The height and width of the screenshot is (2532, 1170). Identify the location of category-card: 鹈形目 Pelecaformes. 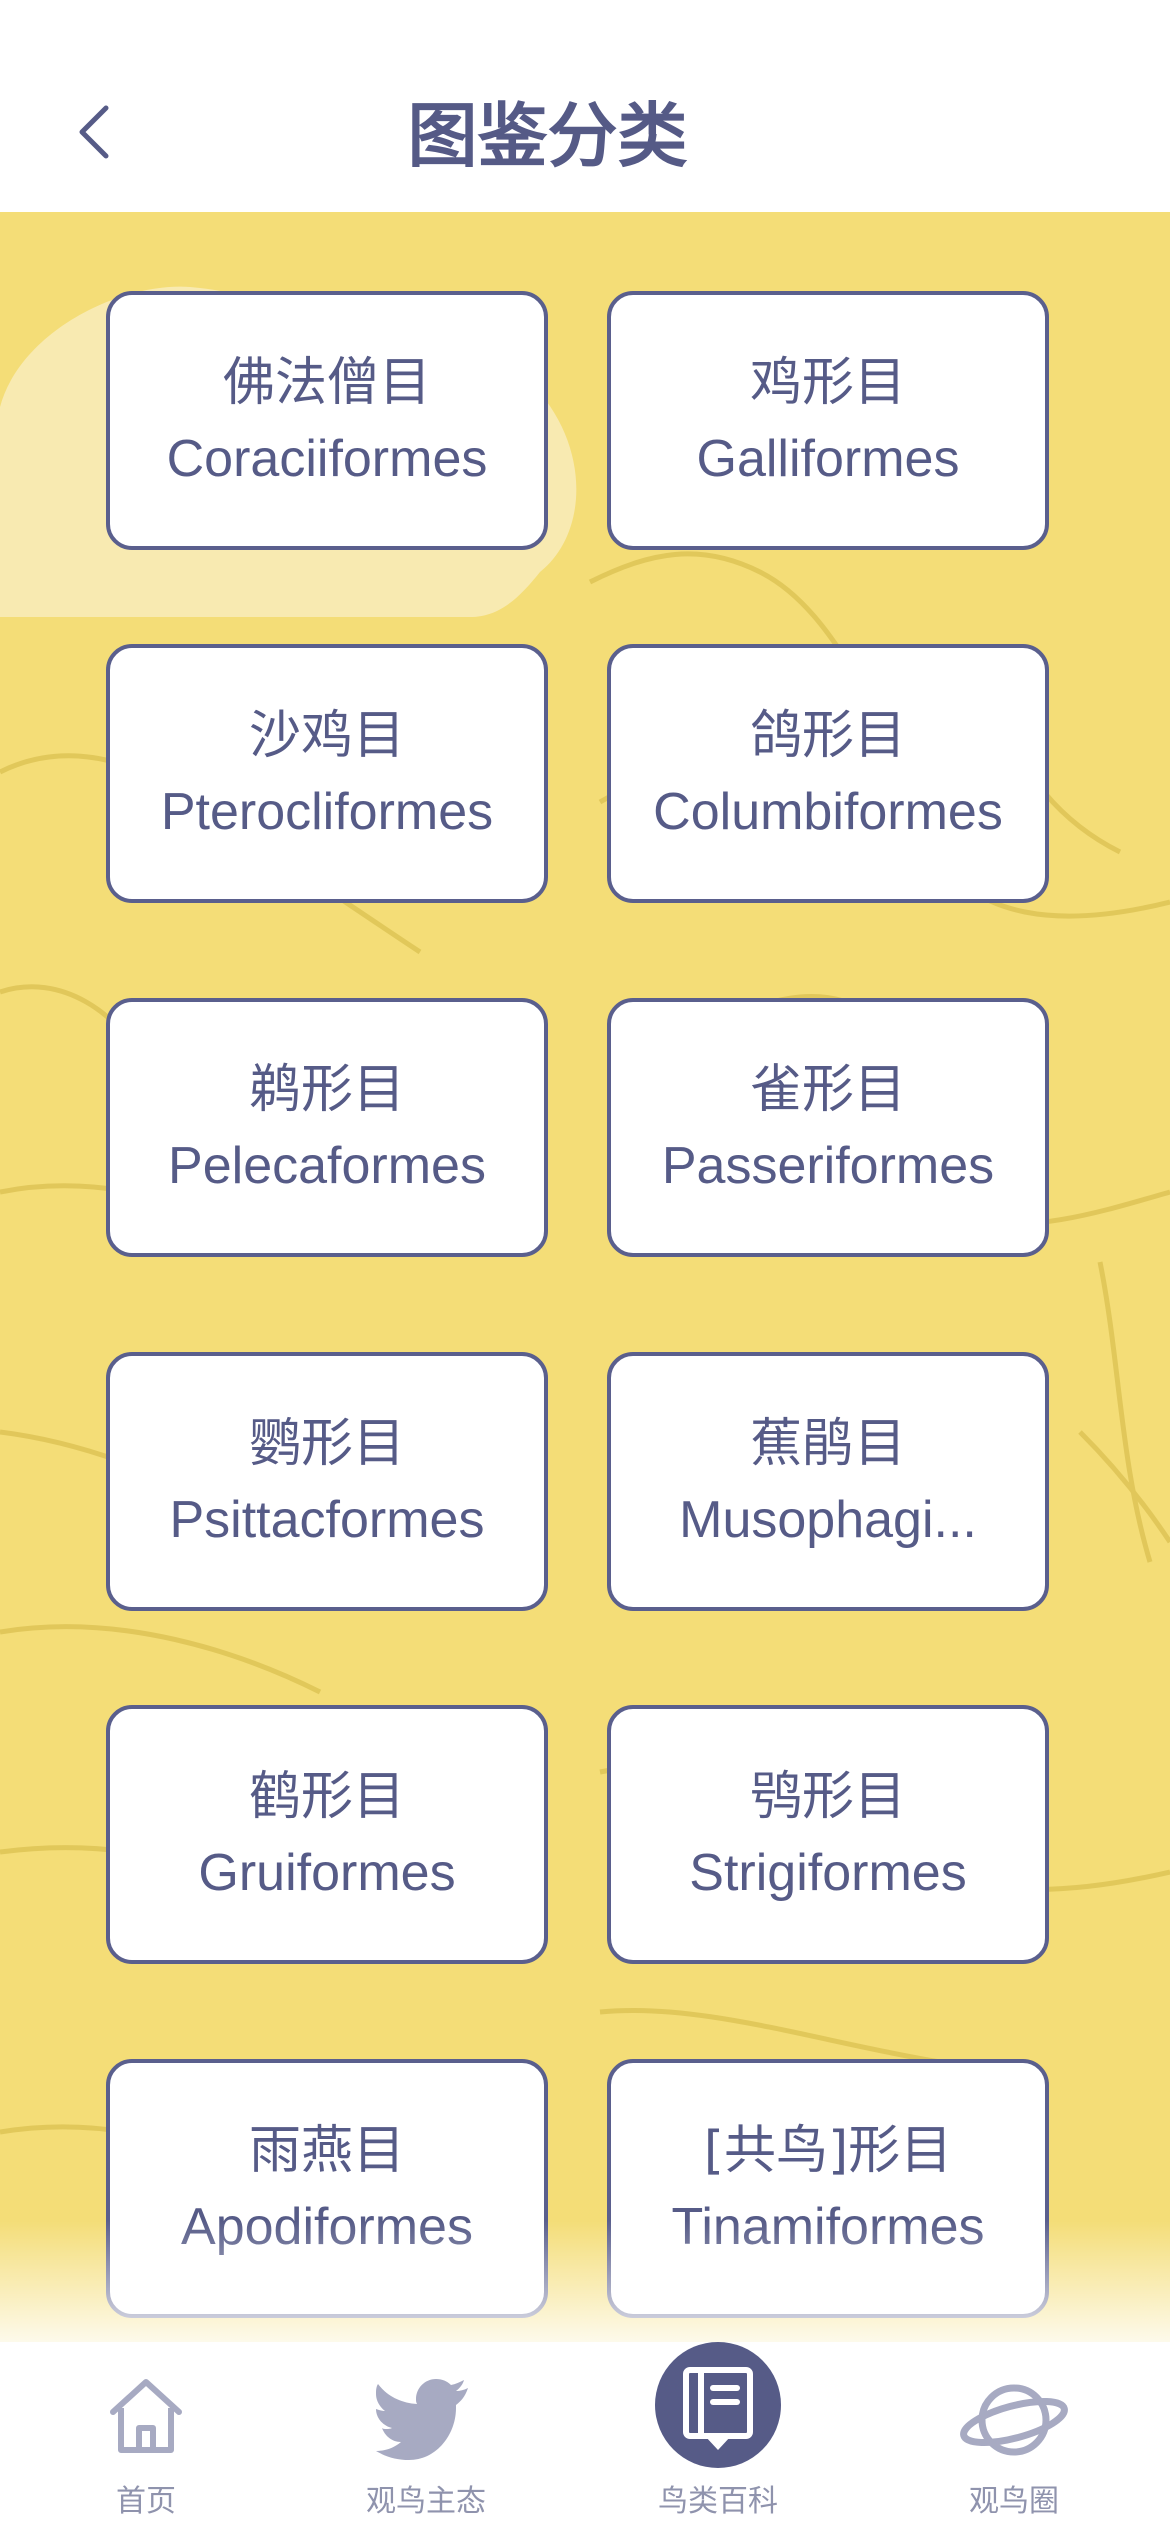
(327, 1127).